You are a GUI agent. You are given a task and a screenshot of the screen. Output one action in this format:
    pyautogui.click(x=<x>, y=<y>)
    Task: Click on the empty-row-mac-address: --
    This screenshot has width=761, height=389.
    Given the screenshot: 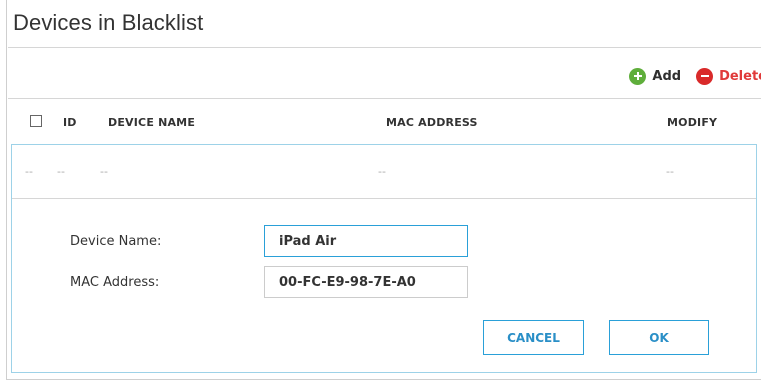 What is the action you would take?
    pyautogui.click(x=382, y=171)
    